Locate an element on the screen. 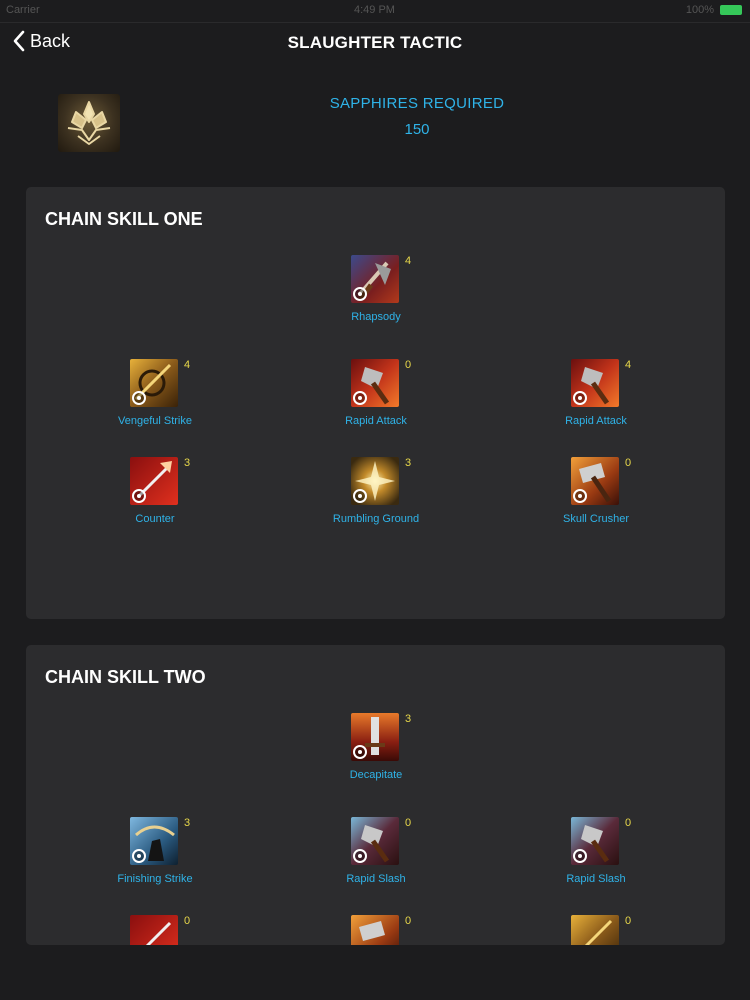 This screenshot has height=1000, width=750. battery-indicator: 100% is located at coordinates (714, 10).